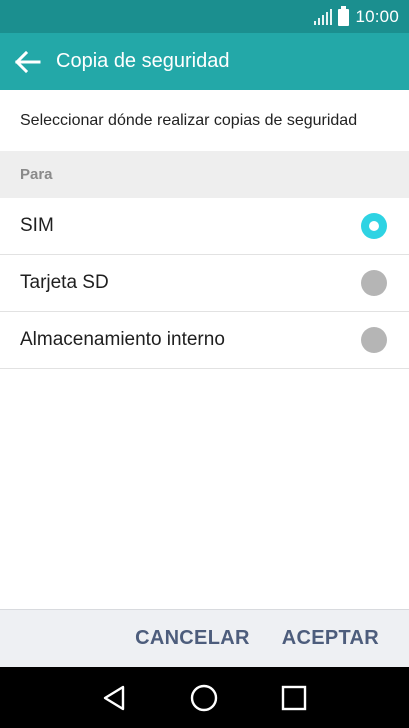 This screenshot has height=728, width=409. I want to click on option-sd-card: Tarjeta SD, so click(204, 283).